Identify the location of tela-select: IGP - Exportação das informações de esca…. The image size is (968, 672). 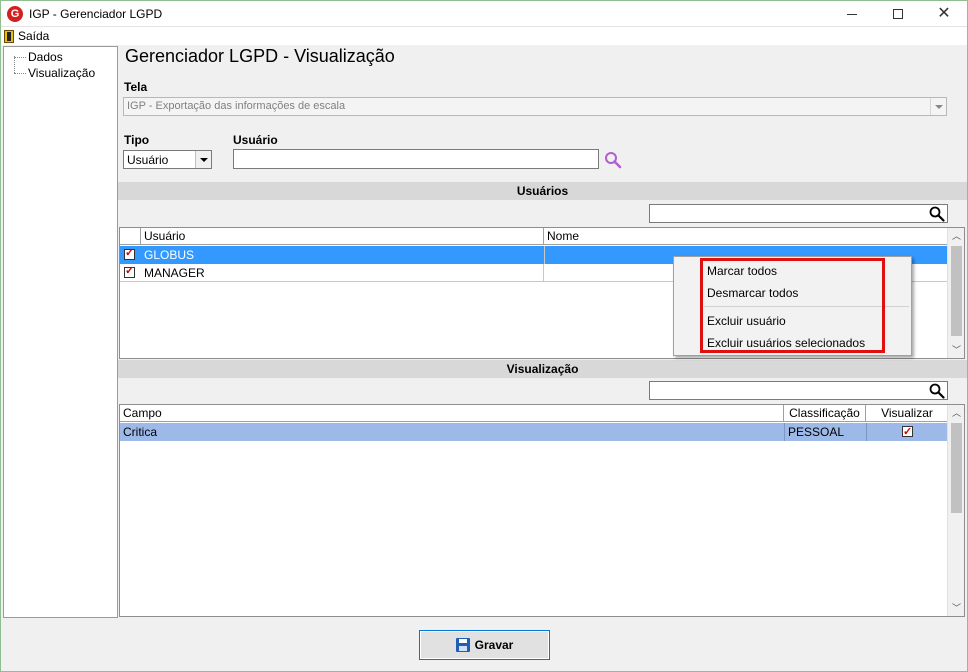
(535, 106).